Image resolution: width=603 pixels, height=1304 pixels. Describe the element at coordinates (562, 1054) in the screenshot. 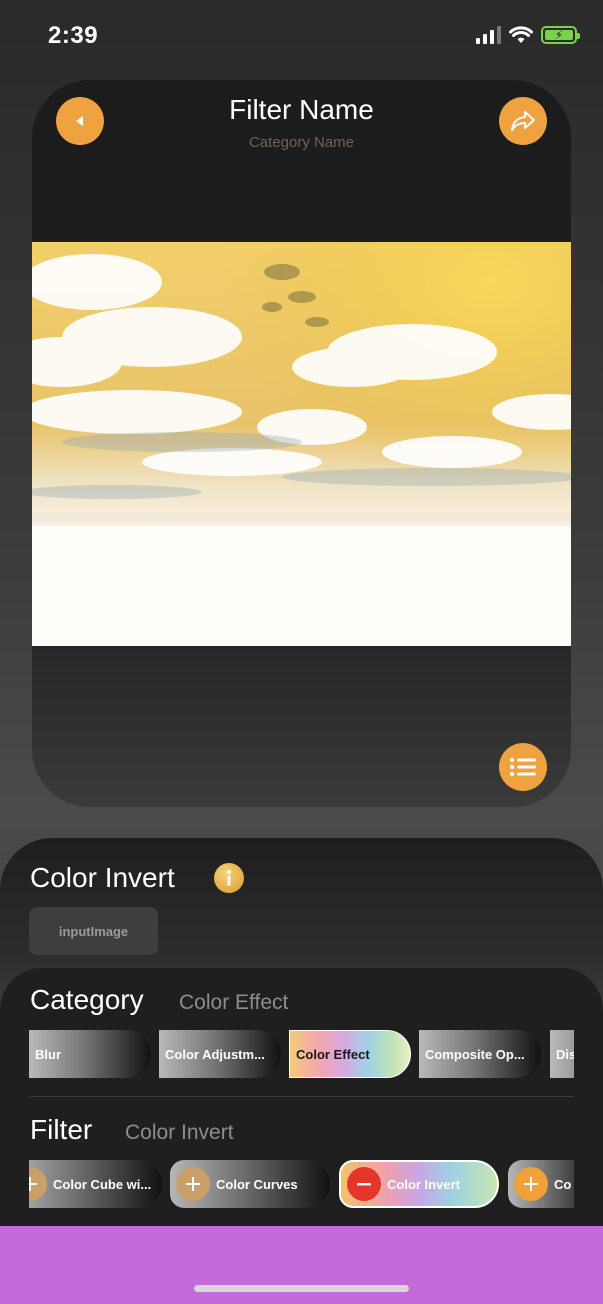

I see `category-chip-distortion: Dis` at that location.